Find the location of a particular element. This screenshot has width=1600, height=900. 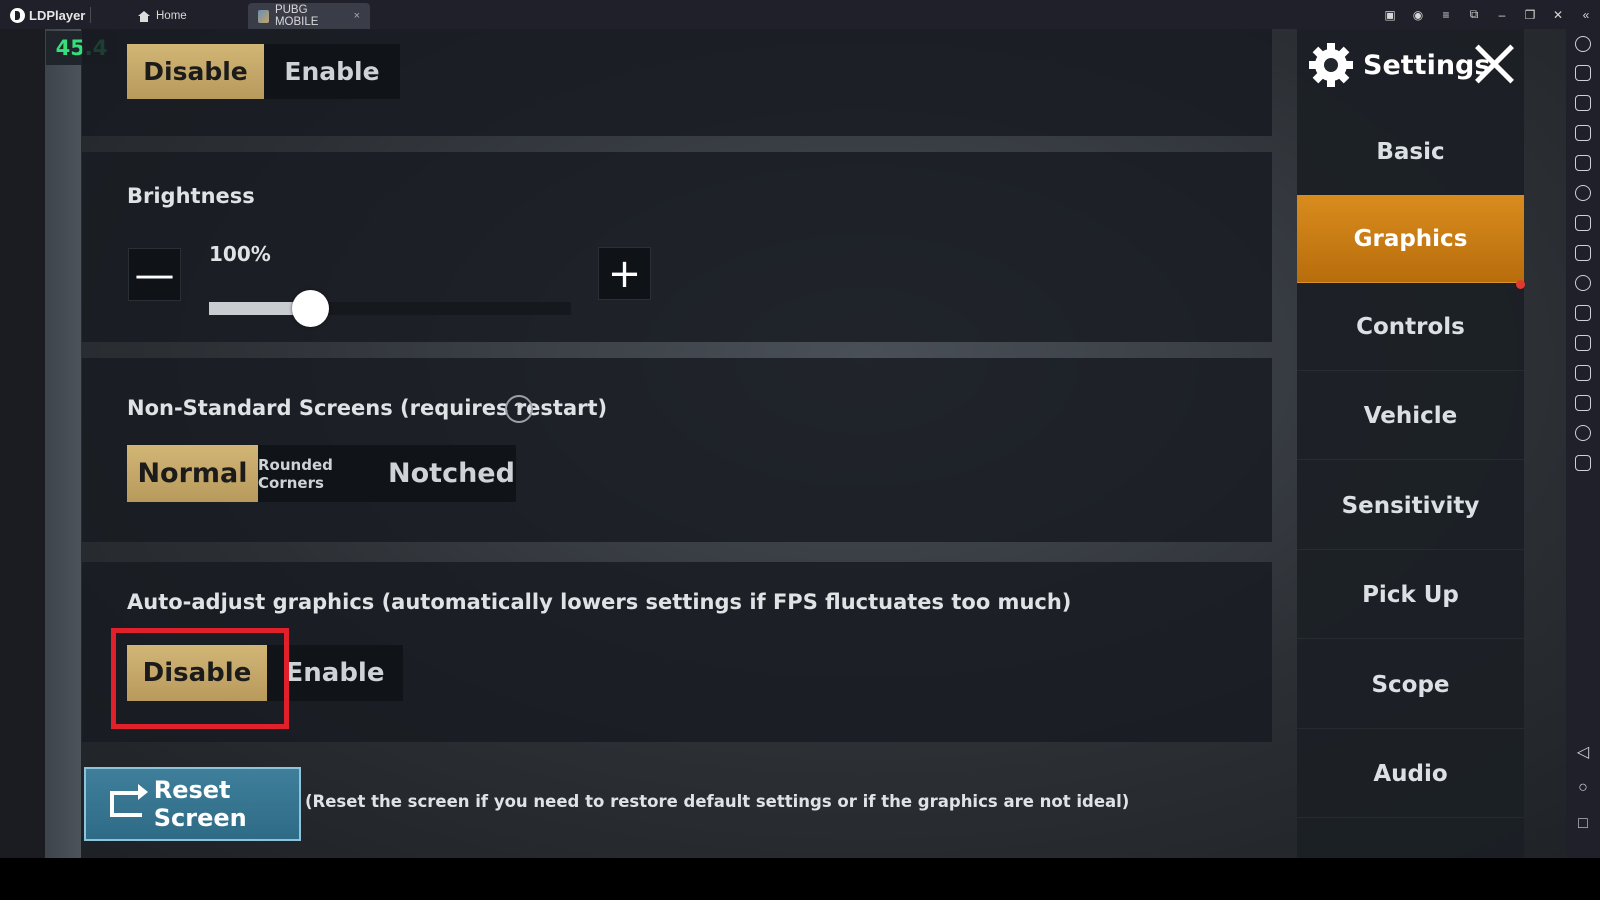

keyboard-mapping-icon is located at coordinates (1583, 44).